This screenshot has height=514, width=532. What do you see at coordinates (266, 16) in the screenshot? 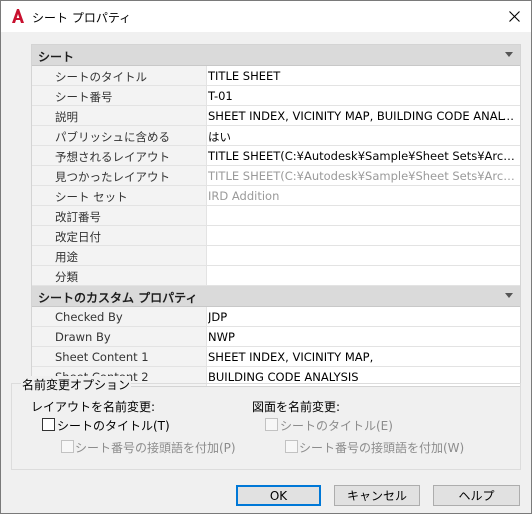
I see `title-bar: シート プロパティ` at bounding box center [266, 16].